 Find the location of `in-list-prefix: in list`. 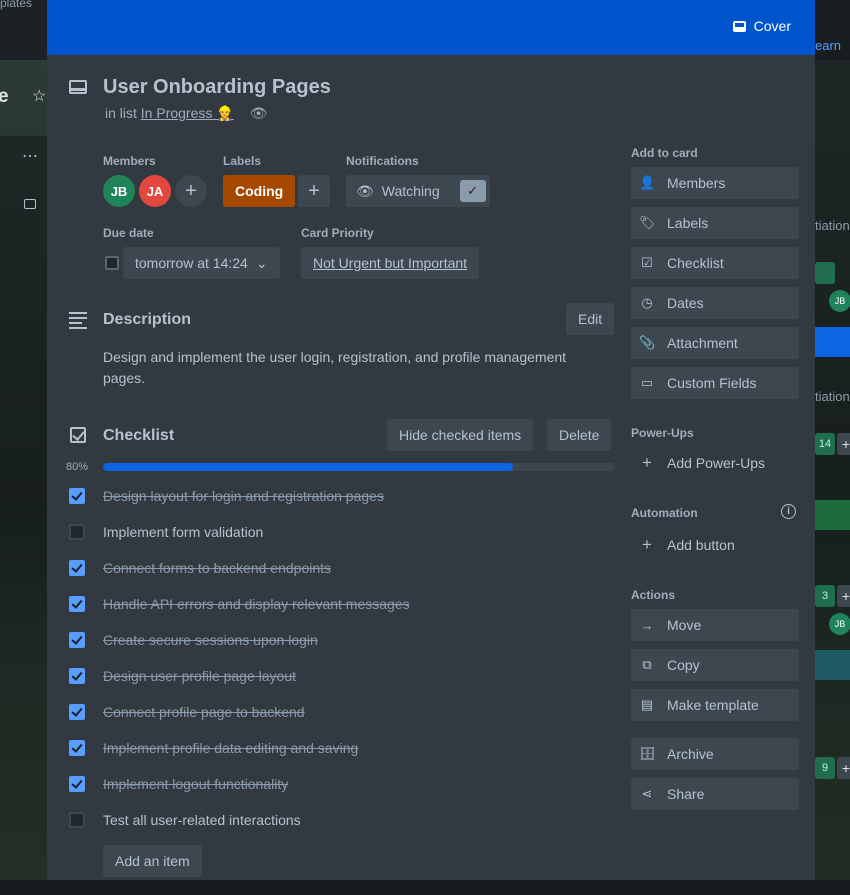

in-list-prefix: in list is located at coordinates (121, 113).